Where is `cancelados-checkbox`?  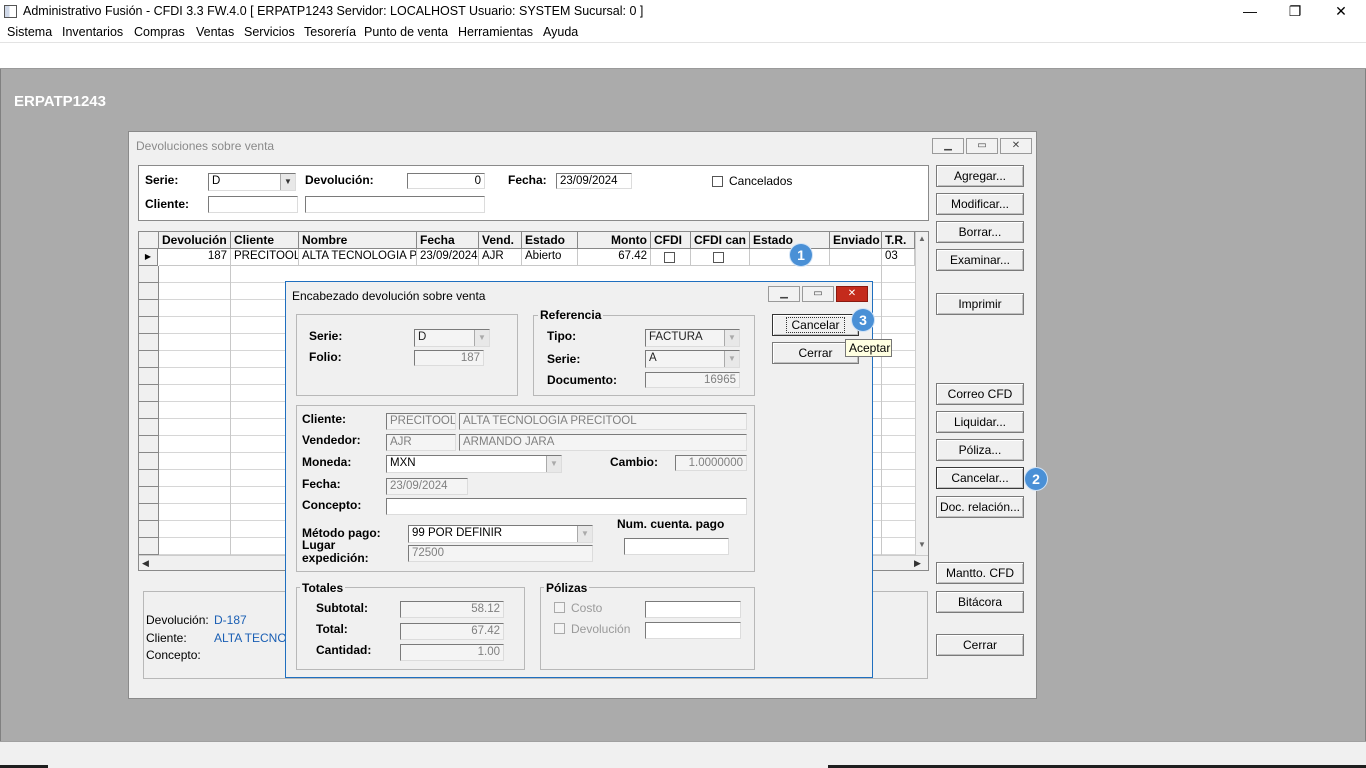 cancelados-checkbox is located at coordinates (717, 181).